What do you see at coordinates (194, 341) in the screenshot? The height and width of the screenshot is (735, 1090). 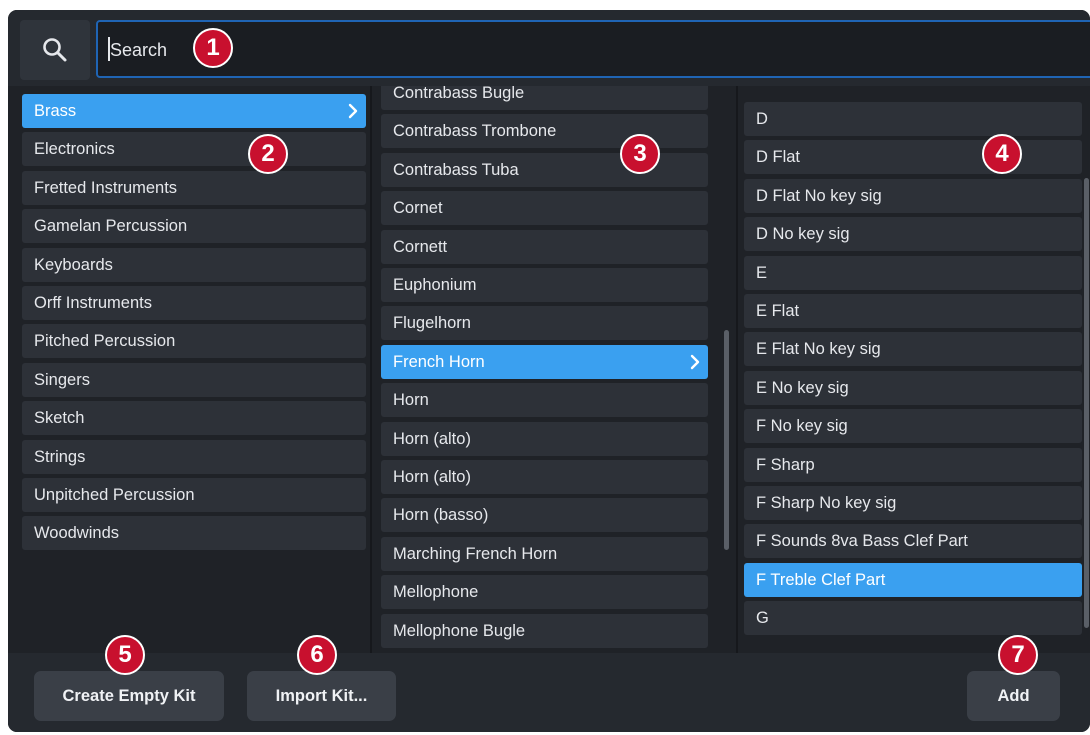 I see `category-item: Pitched Percussion` at bounding box center [194, 341].